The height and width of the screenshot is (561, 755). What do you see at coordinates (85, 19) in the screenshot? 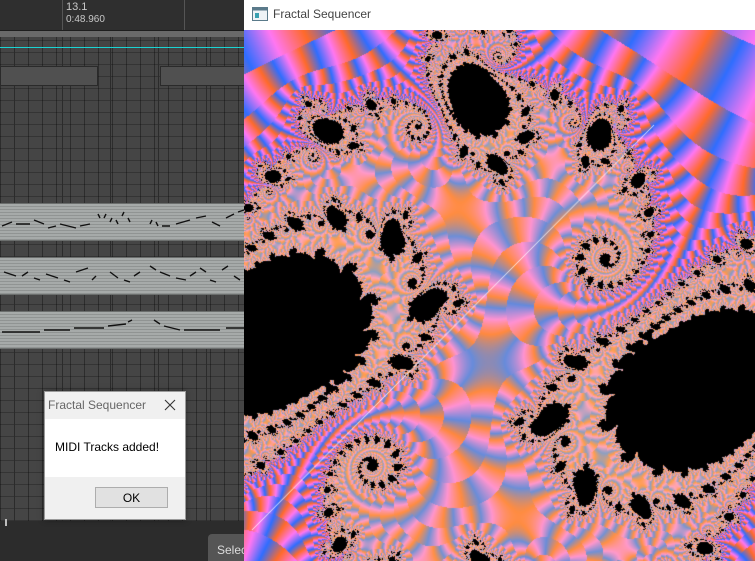
I see `time-readout: 0:48.960` at bounding box center [85, 19].